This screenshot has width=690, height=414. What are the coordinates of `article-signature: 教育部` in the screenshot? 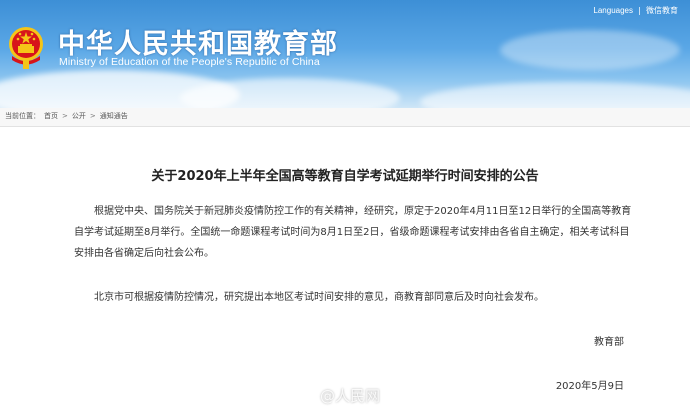 It's located at (609, 342).